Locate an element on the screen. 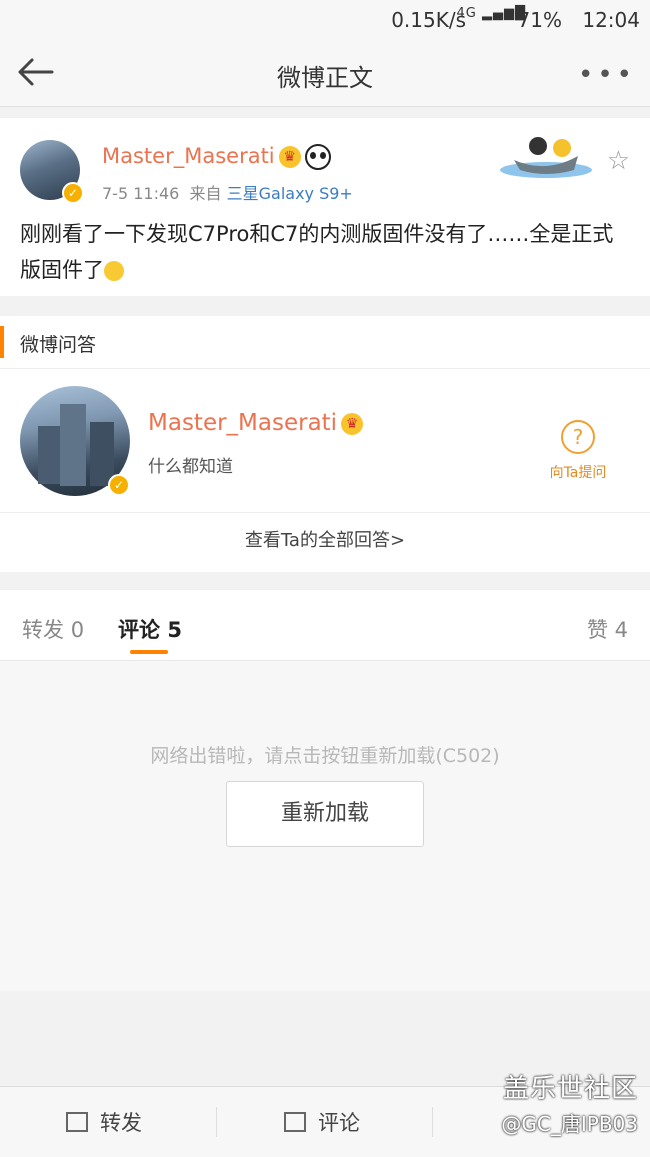 This screenshot has height=1157, width=650. panda-icon is located at coordinates (317, 157).